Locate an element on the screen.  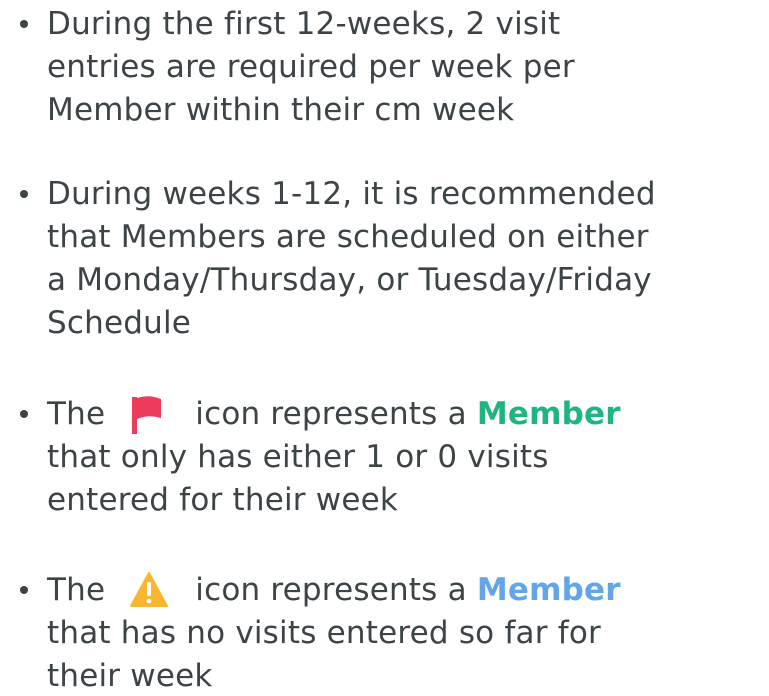
bullet-line: entered for their week is located at coordinates (223, 500).